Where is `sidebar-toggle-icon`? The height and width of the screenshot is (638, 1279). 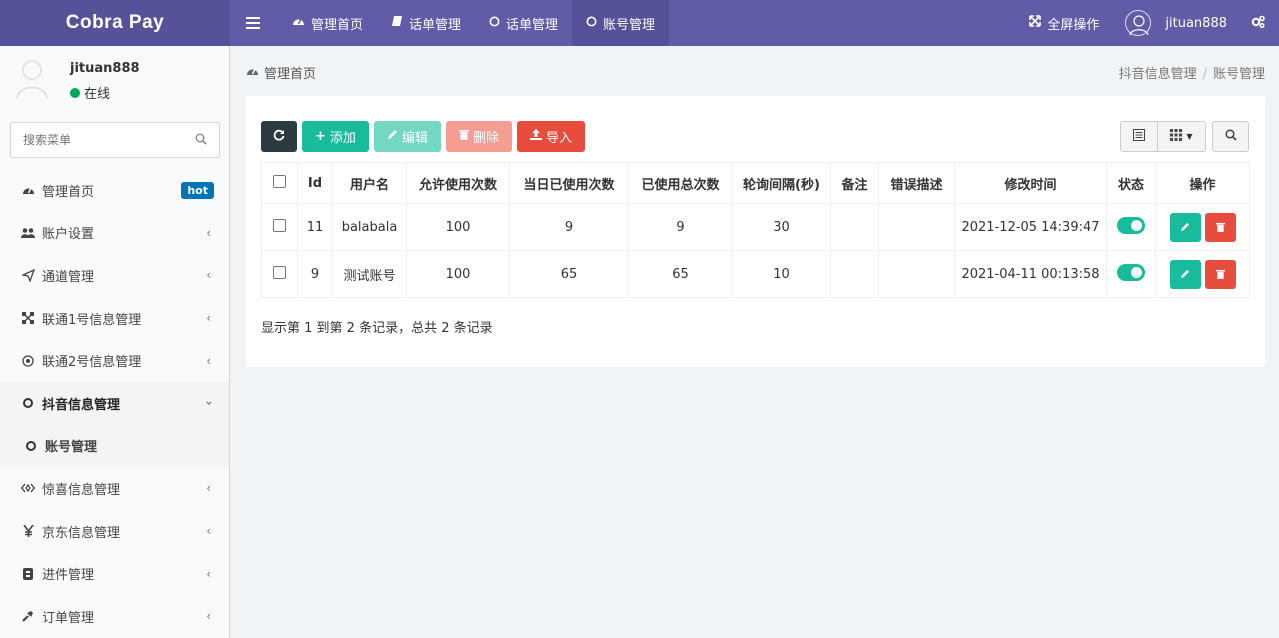 sidebar-toggle-icon is located at coordinates (253, 23).